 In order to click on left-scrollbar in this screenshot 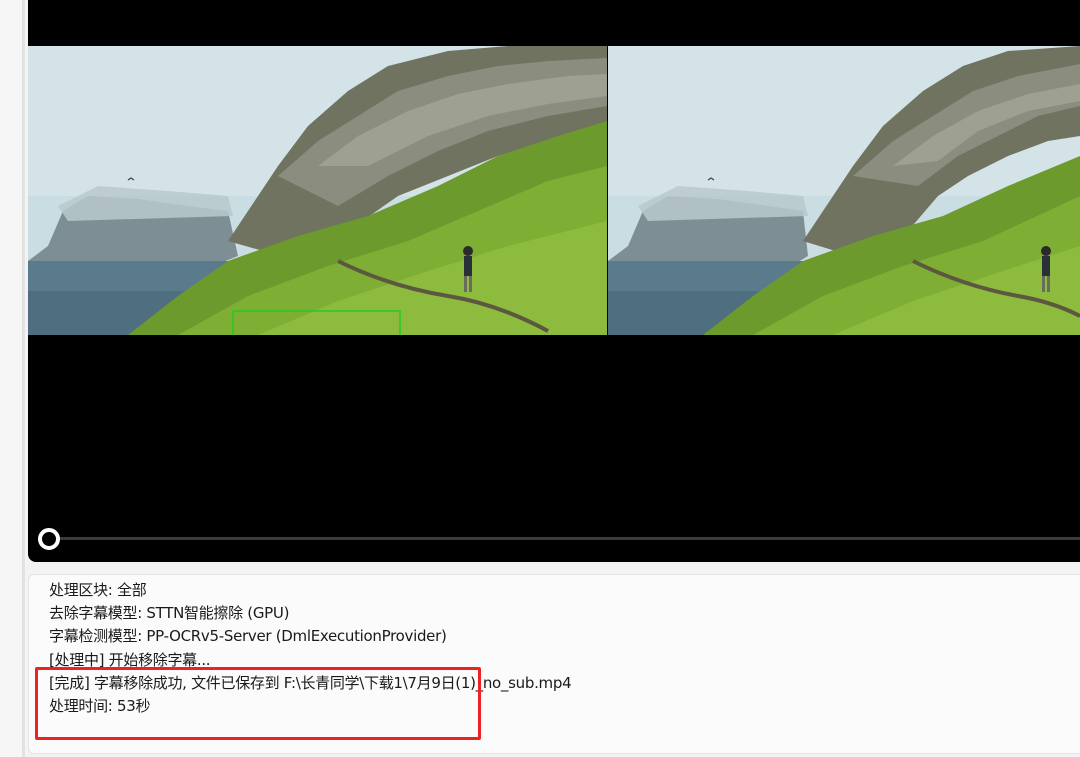, I will do `click(23, 378)`.